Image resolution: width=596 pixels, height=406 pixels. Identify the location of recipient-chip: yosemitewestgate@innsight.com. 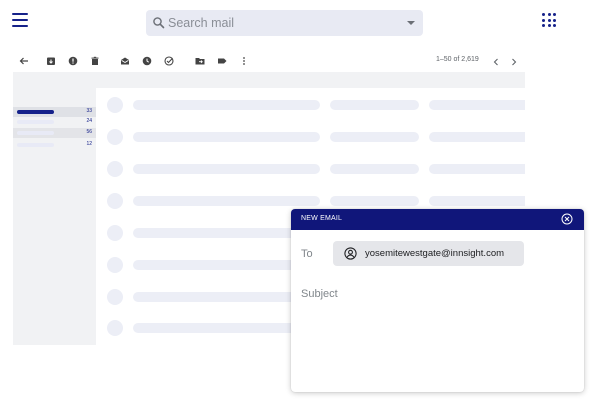
(428, 253).